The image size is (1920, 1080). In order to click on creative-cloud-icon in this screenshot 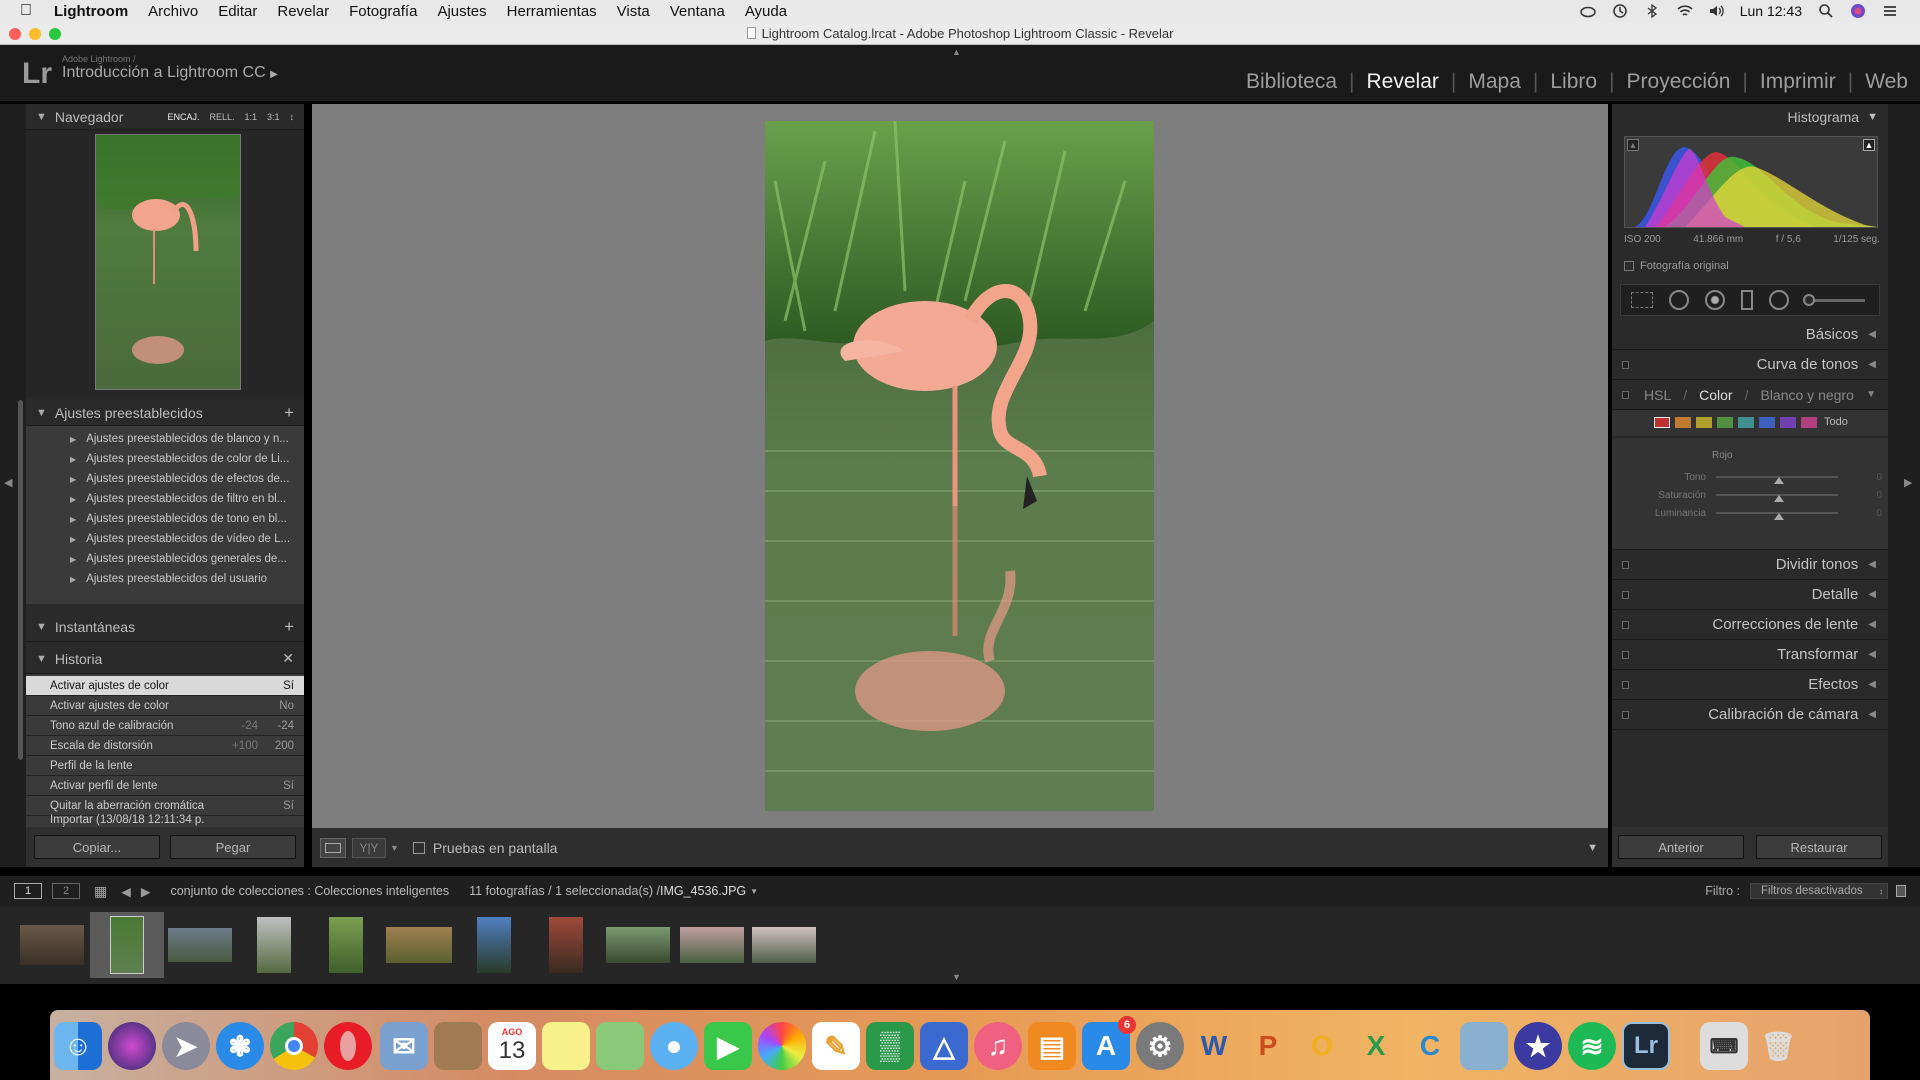, I will do `click(1587, 11)`.